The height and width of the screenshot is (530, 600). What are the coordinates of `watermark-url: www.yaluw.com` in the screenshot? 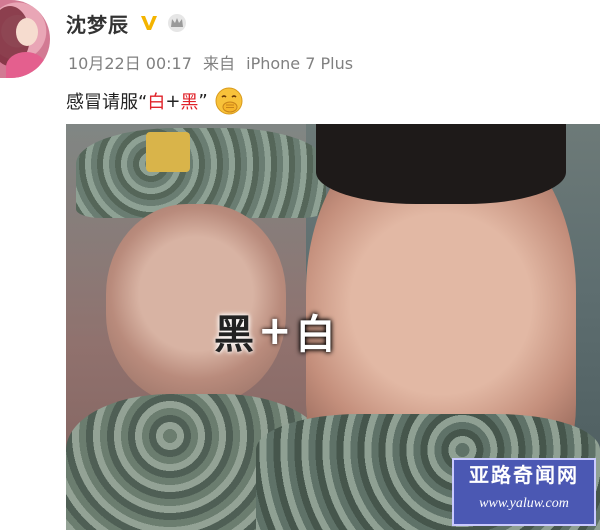 It's located at (524, 503).